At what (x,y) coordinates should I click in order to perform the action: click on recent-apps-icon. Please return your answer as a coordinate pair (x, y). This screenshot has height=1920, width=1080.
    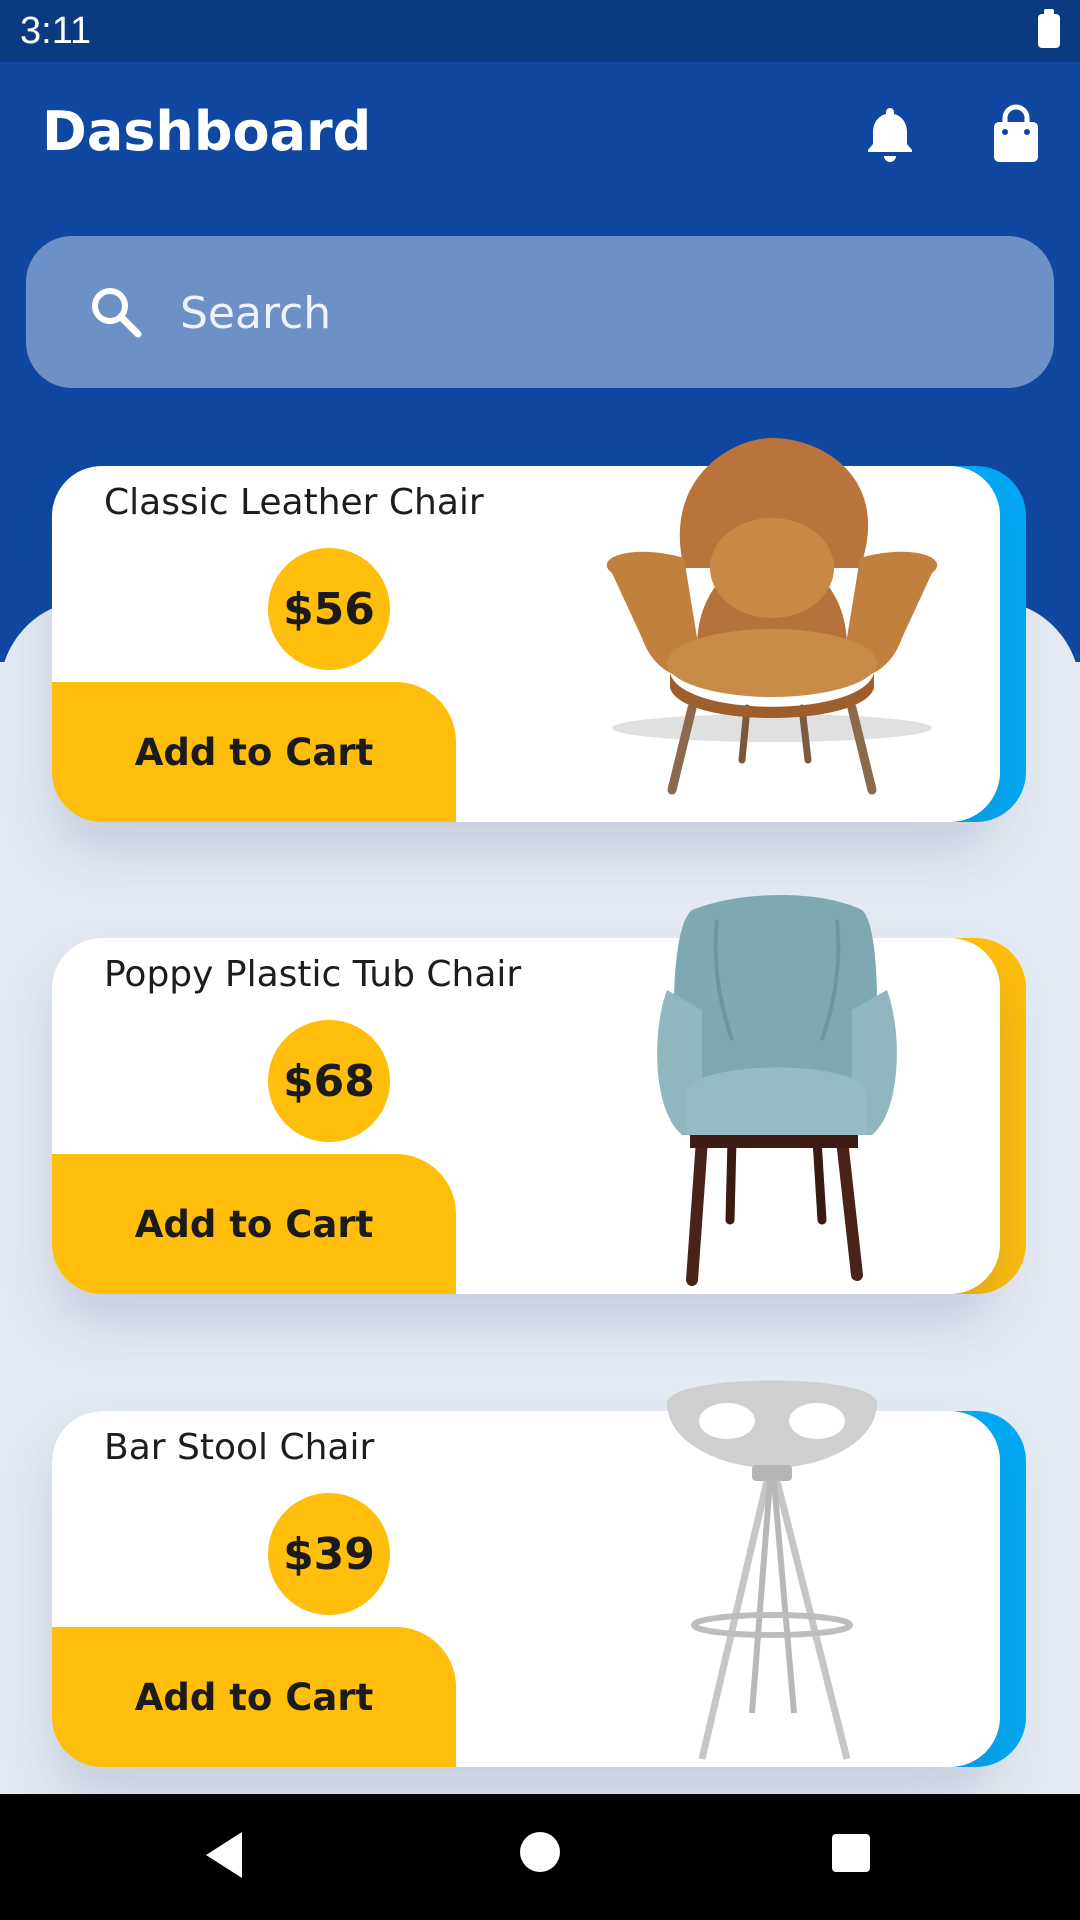
    Looking at the image, I should click on (851, 1853).